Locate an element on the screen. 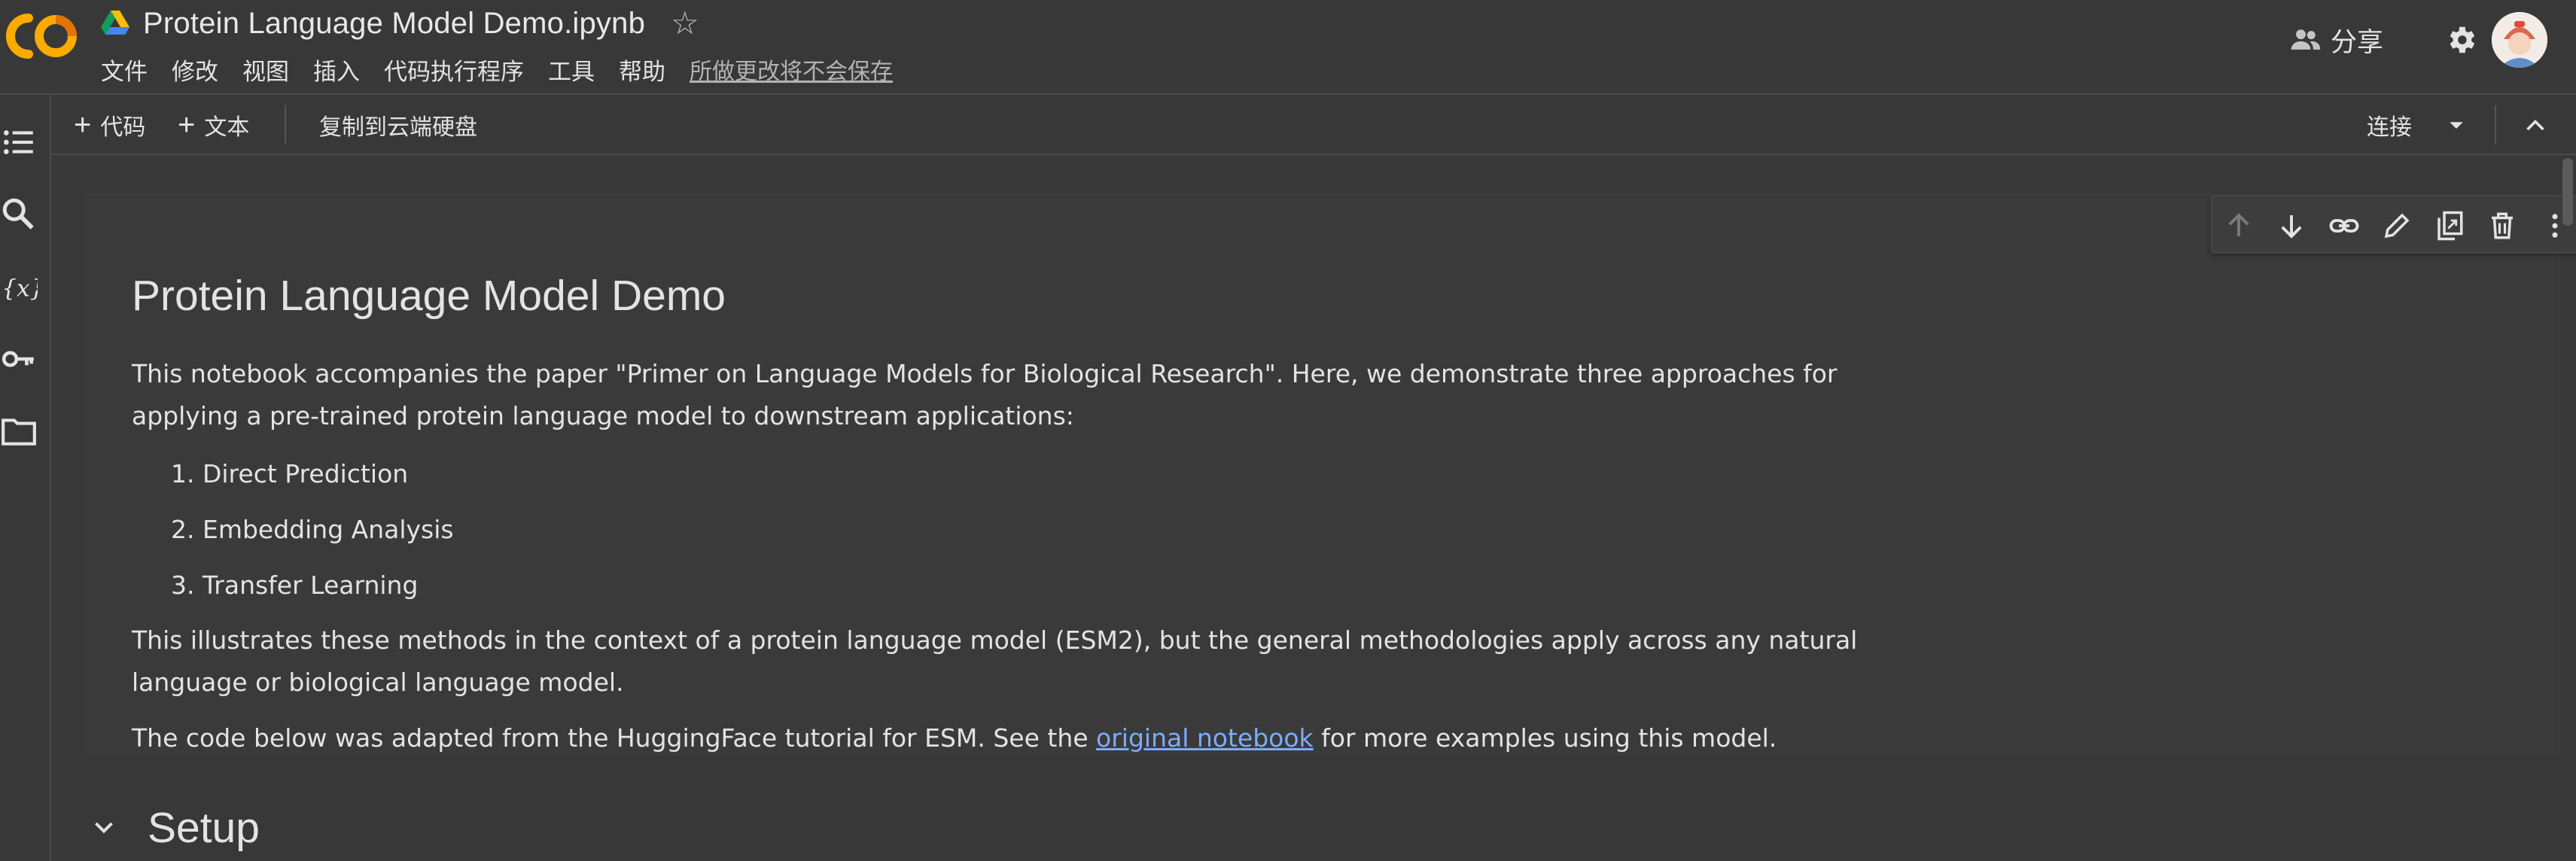 The image size is (2576, 861). unsaved-changes-link: 所做更改将不会保存 is located at coordinates (791, 69).